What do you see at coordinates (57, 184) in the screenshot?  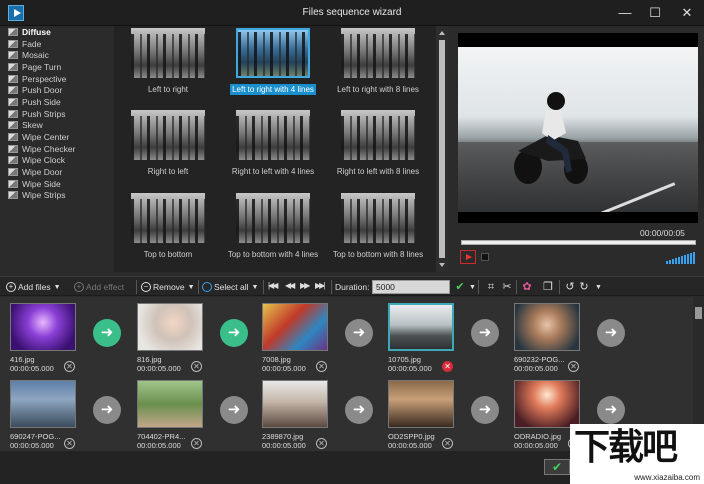 I see `effect-item: Wipe Side` at bounding box center [57, 184].